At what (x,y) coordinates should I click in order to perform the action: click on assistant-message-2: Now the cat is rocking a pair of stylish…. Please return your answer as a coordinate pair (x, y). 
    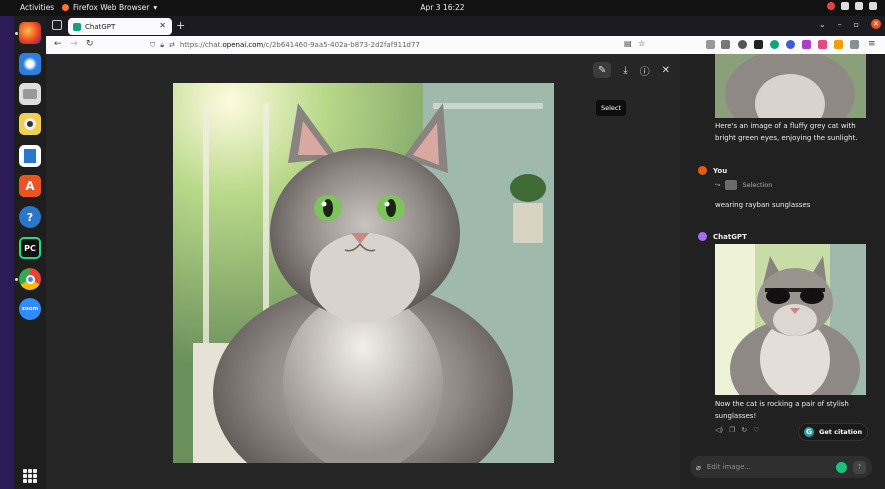
    Looking at the image, I should click on (782, 410).